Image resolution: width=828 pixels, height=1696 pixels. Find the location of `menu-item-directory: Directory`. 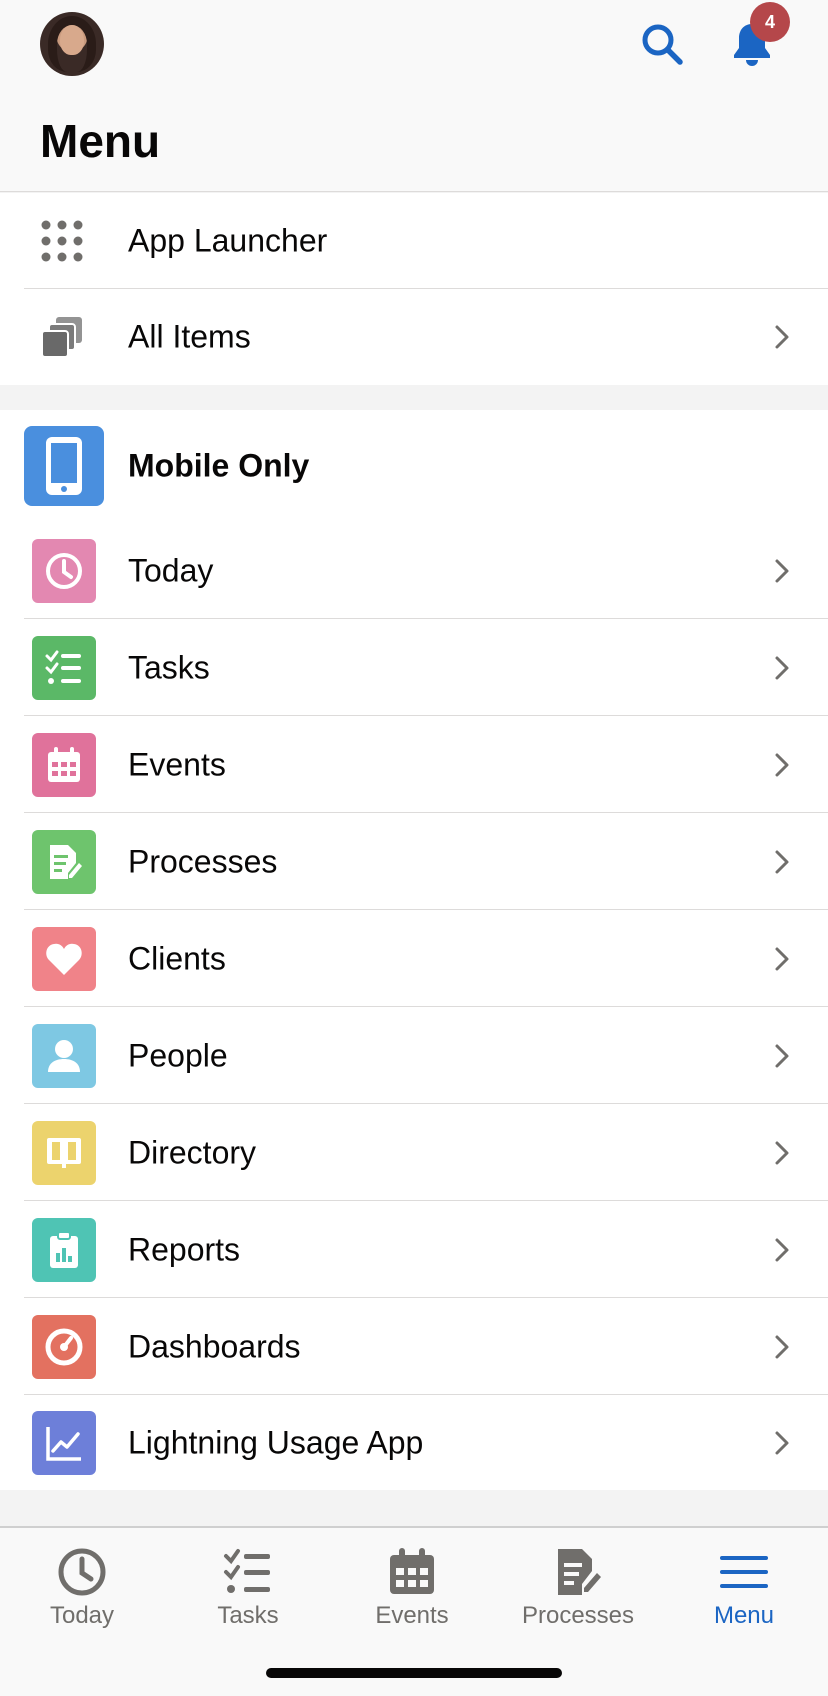

menu-item-directory: Directory is located at coordinates (414, 1152).